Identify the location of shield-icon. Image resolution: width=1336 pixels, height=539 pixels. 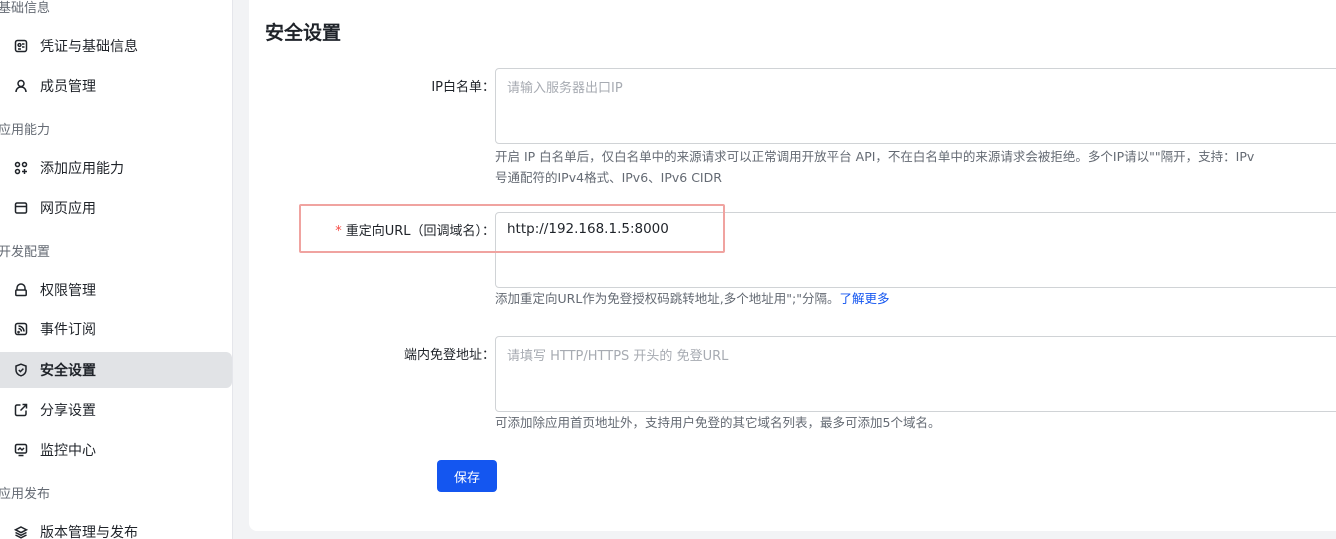
(21, 370).